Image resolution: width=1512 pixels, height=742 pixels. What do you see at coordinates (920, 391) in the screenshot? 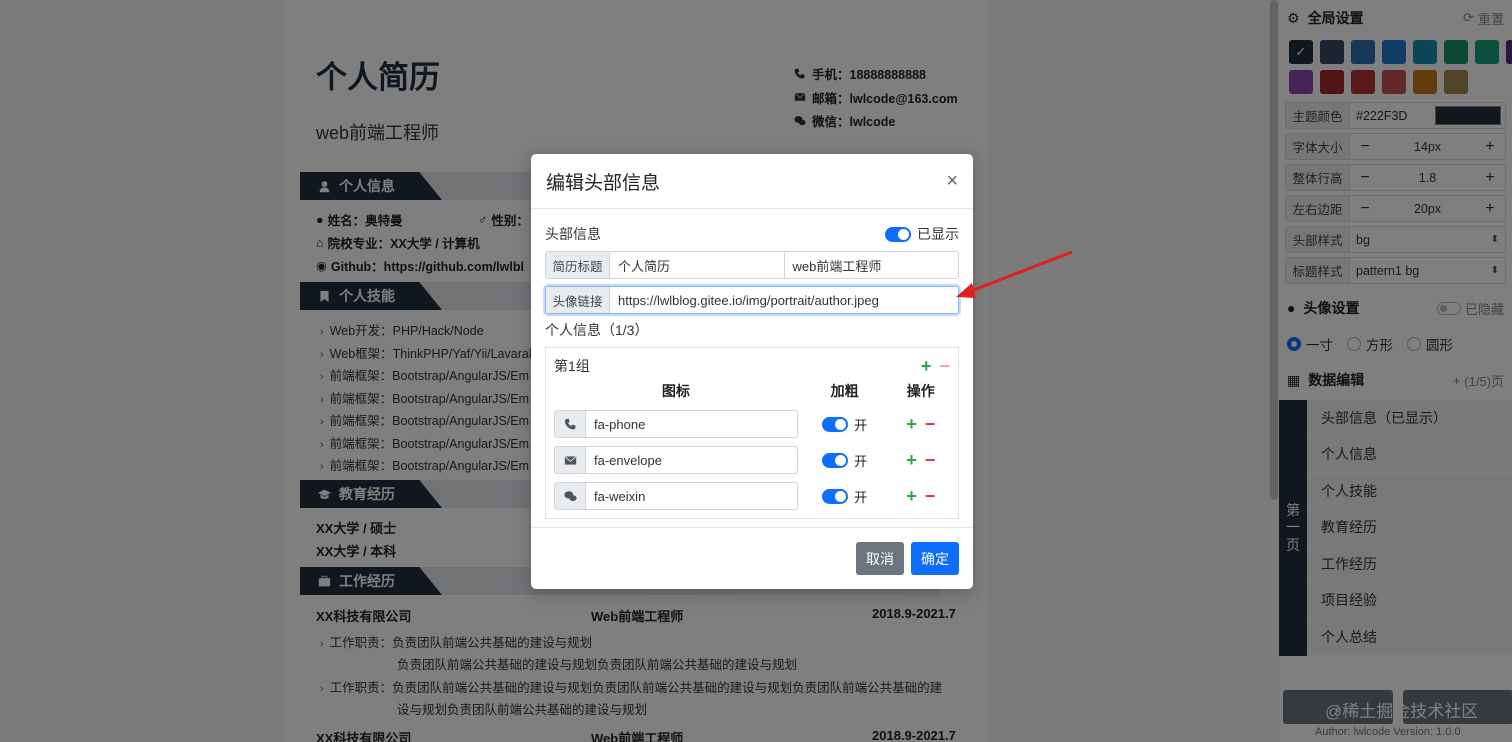
I see `col-action-header: 操作` at bounding box center [920, 391].